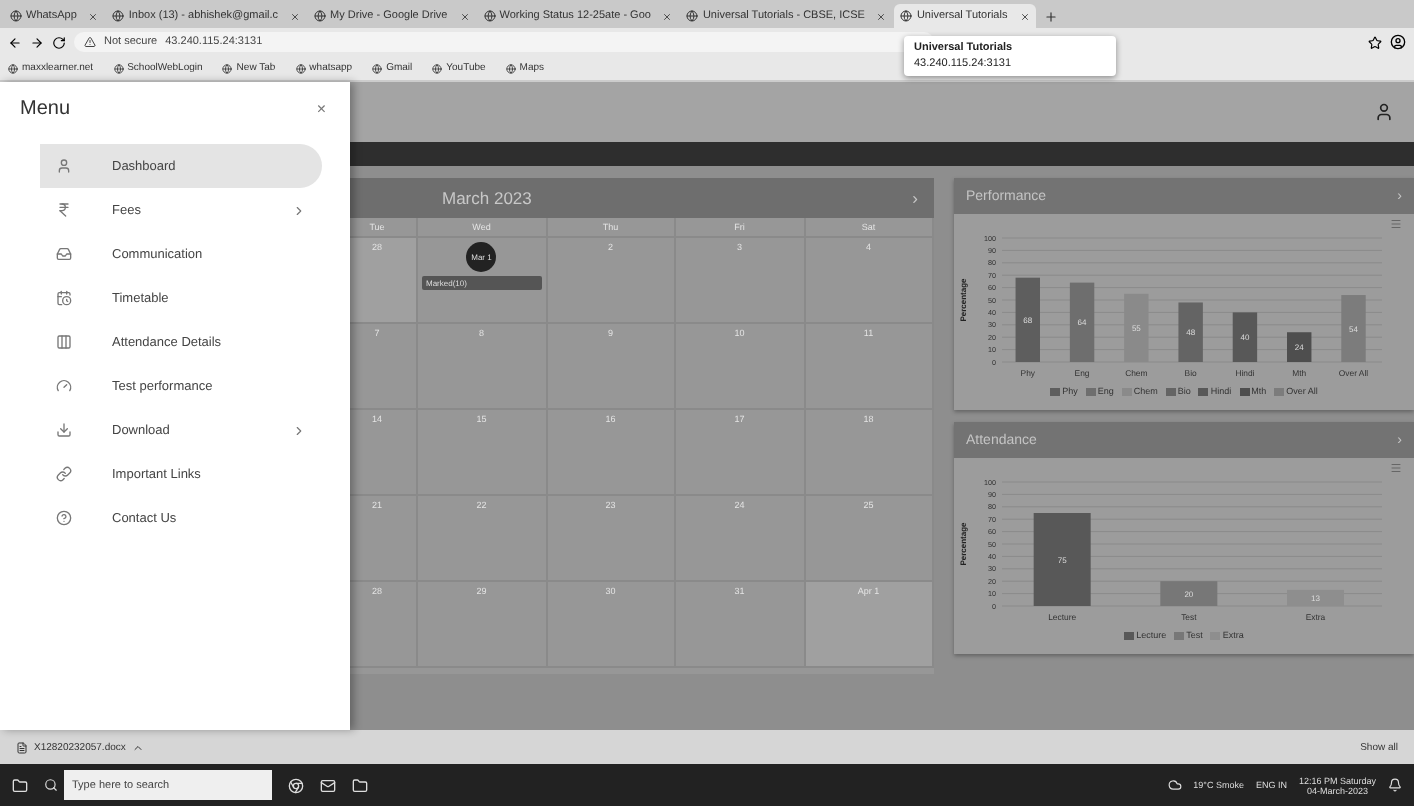  Describe the element at coordinates (64, 210) in the screenshot. I see `rupee-icon` at that location.